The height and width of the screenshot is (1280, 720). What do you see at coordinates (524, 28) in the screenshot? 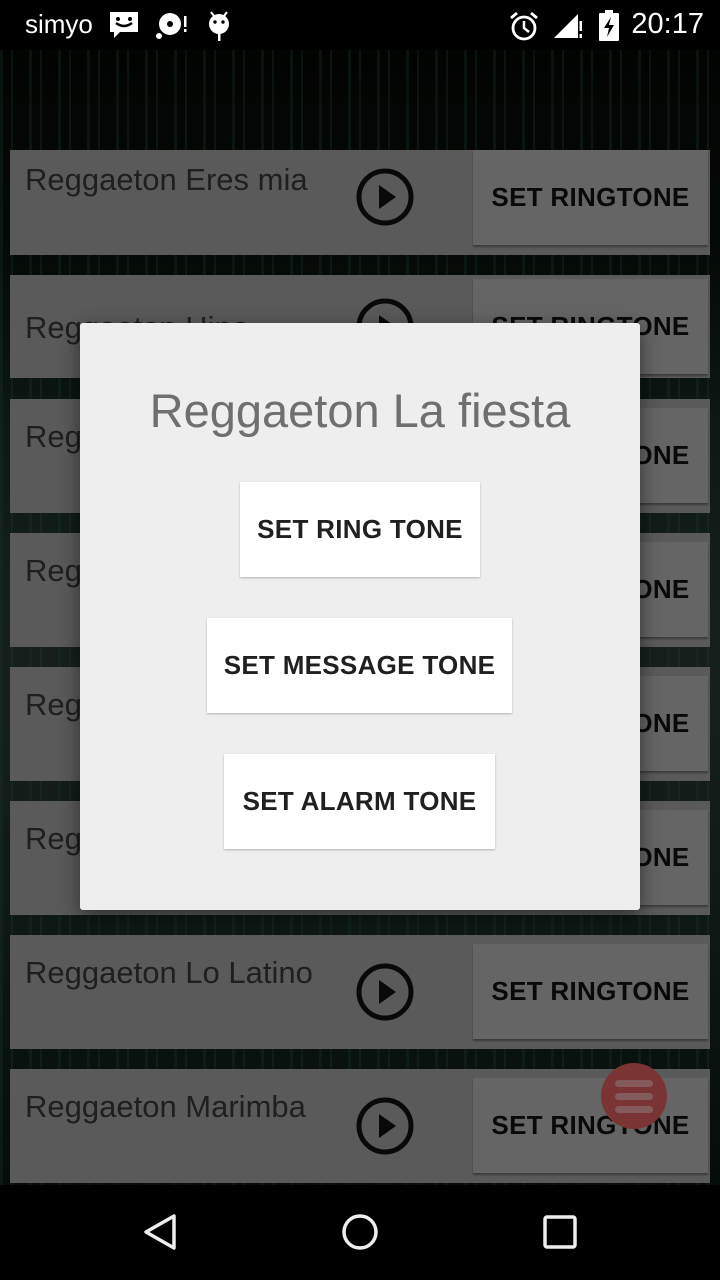
I see `alarm-clock-icon` at bounding box center [524, 28].